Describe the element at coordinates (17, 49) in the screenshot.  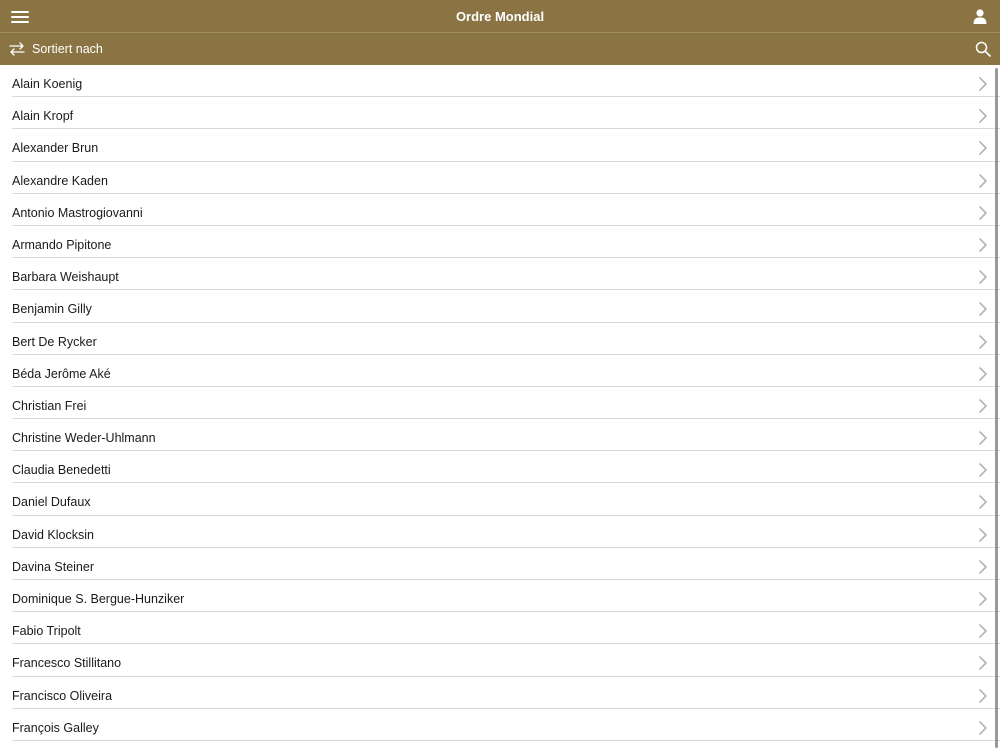
I see `swap-arrows-icon` at that location.